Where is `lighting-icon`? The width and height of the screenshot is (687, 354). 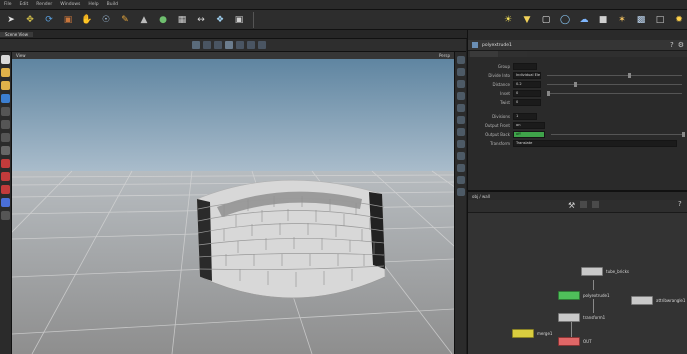 lighting-icon is located at coordinates (251, 45).